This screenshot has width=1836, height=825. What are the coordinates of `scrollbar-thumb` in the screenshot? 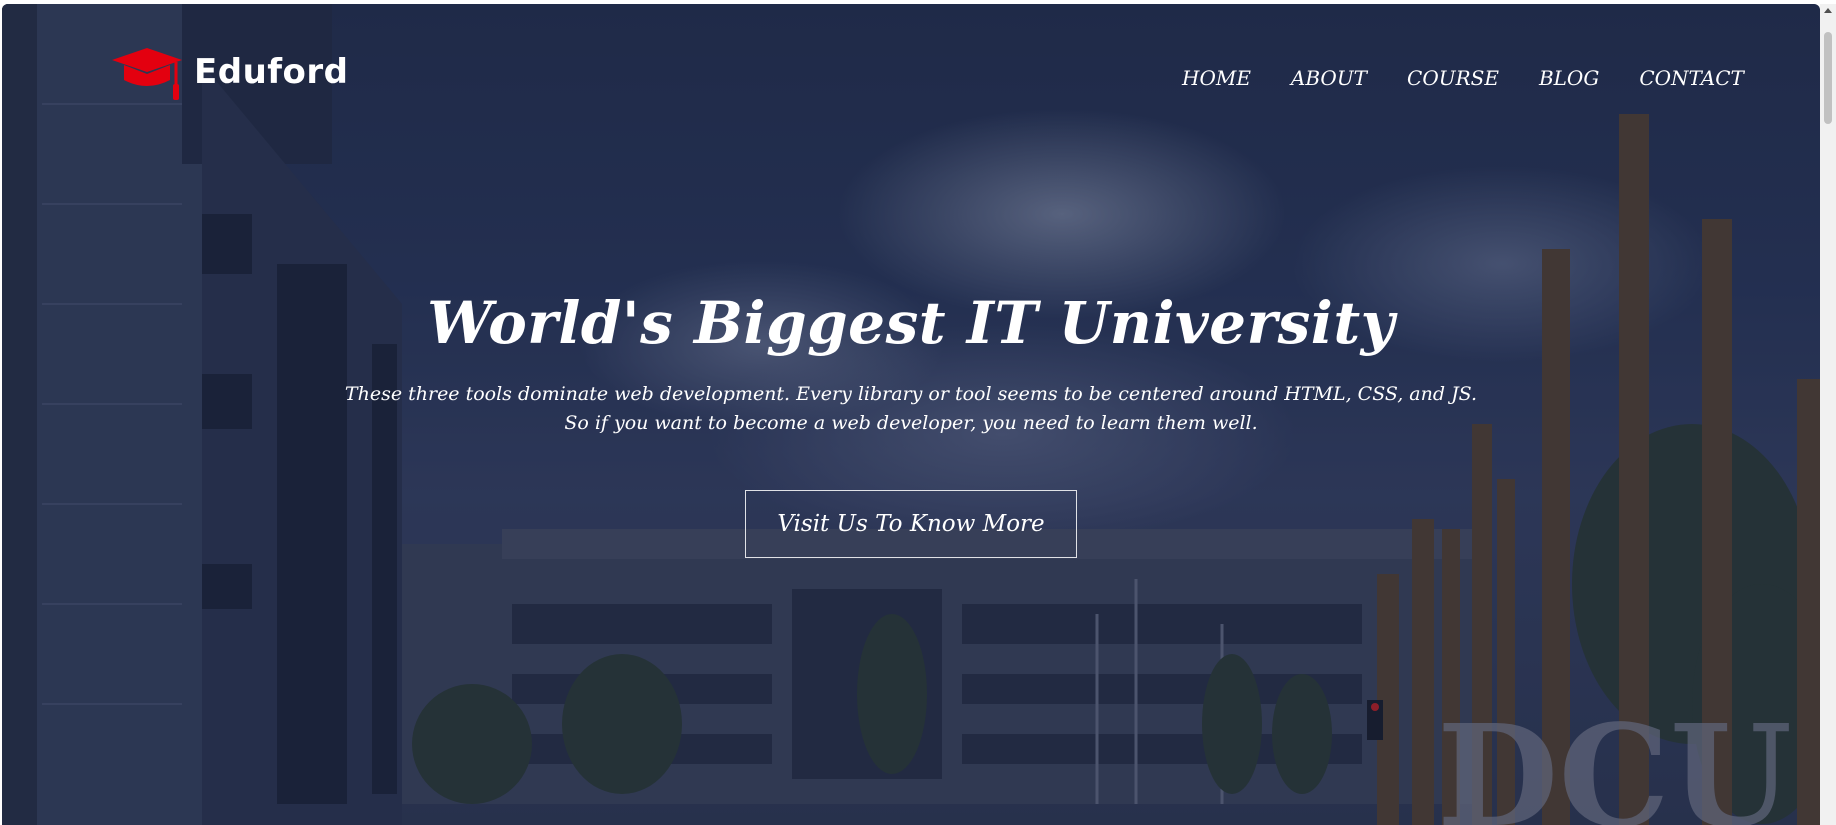 It's located at (1828, 78).